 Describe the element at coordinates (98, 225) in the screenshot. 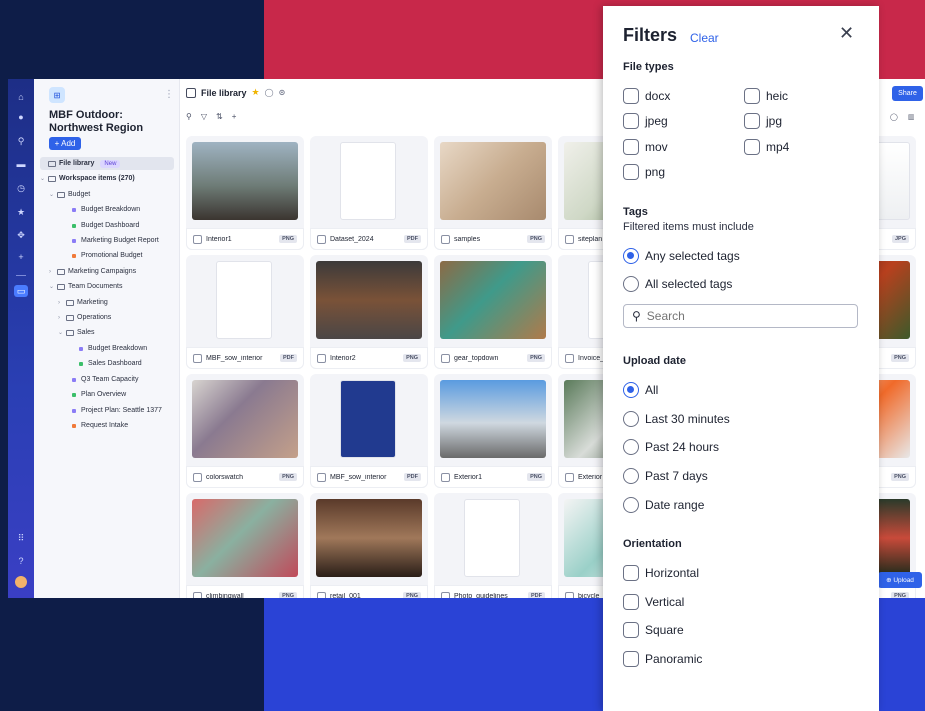

I see `nav-tree-item: Budget Dashboard` at that location.